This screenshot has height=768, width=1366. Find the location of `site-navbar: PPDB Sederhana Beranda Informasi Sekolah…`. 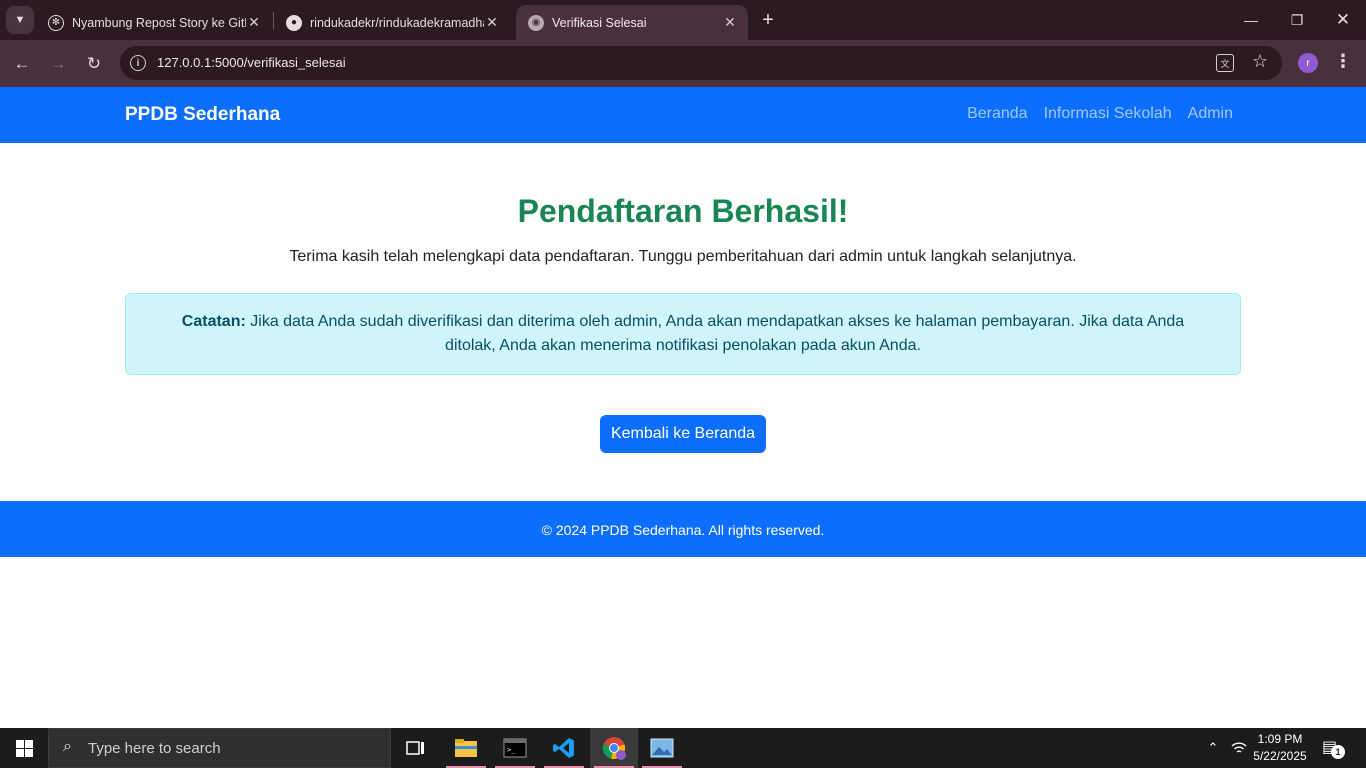

site-navbar: PPDB Sederhana Beranda Informasi Sekolah… is located at coordinates (683, 115).